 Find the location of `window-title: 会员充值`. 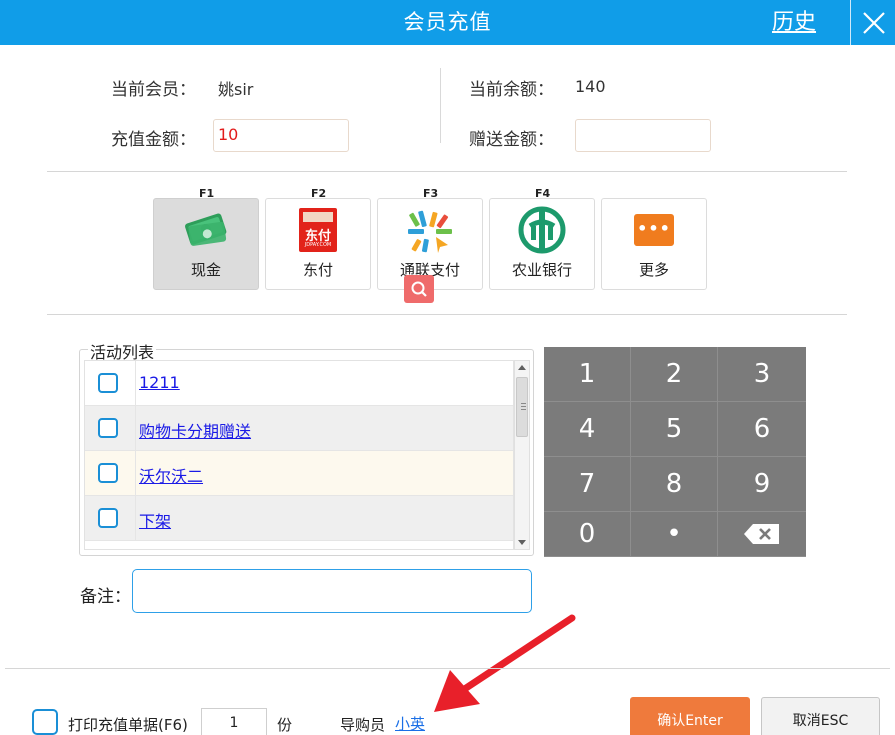

window-title: 会员充值 is located at coordinates (447, 22).